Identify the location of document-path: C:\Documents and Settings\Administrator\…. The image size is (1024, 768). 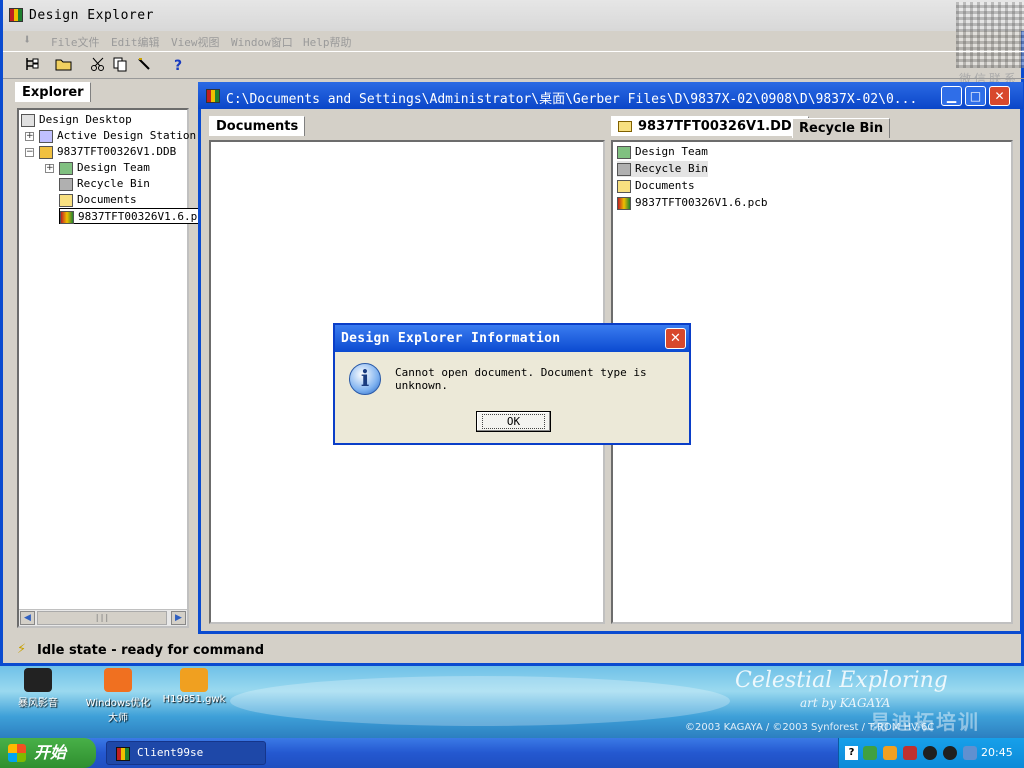
(572, 99).